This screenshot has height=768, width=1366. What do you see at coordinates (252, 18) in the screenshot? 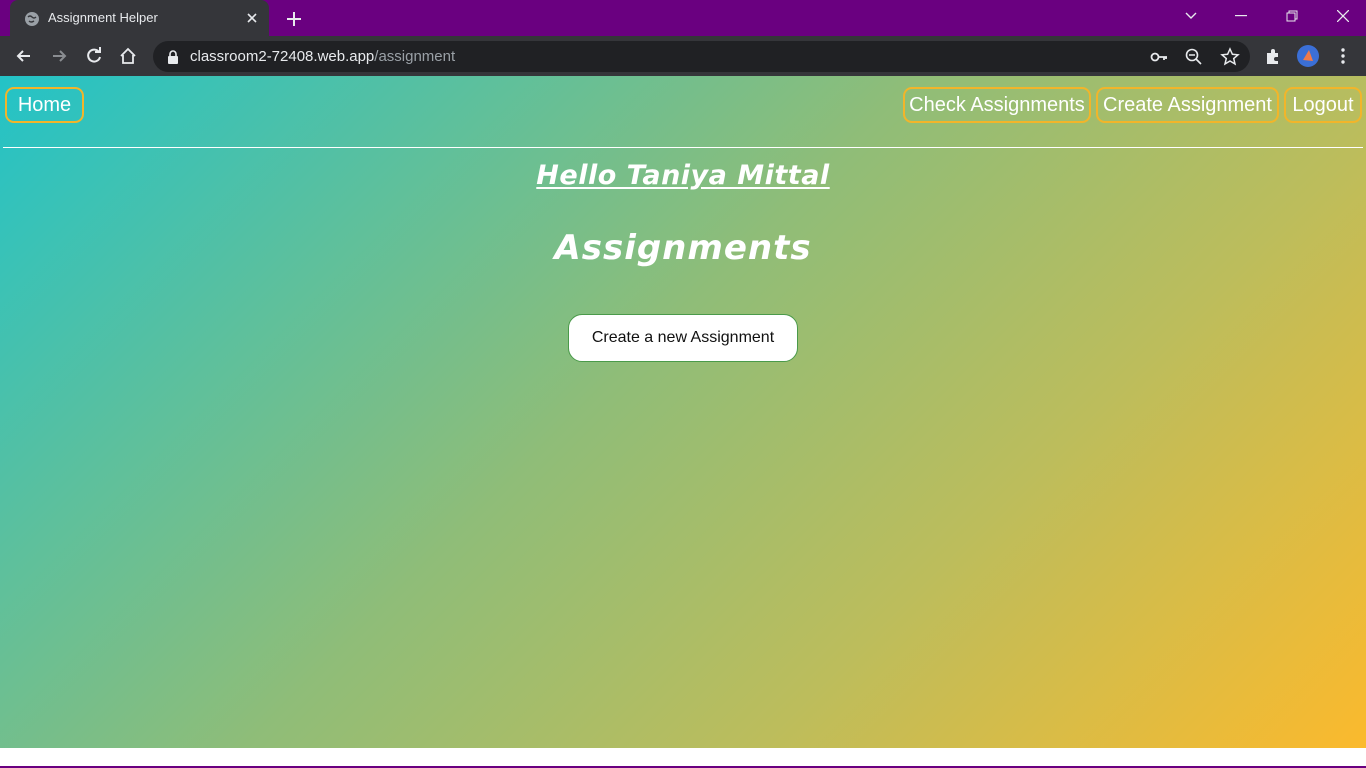
I see `close-tab-icon` at bounding box center [252, 18].